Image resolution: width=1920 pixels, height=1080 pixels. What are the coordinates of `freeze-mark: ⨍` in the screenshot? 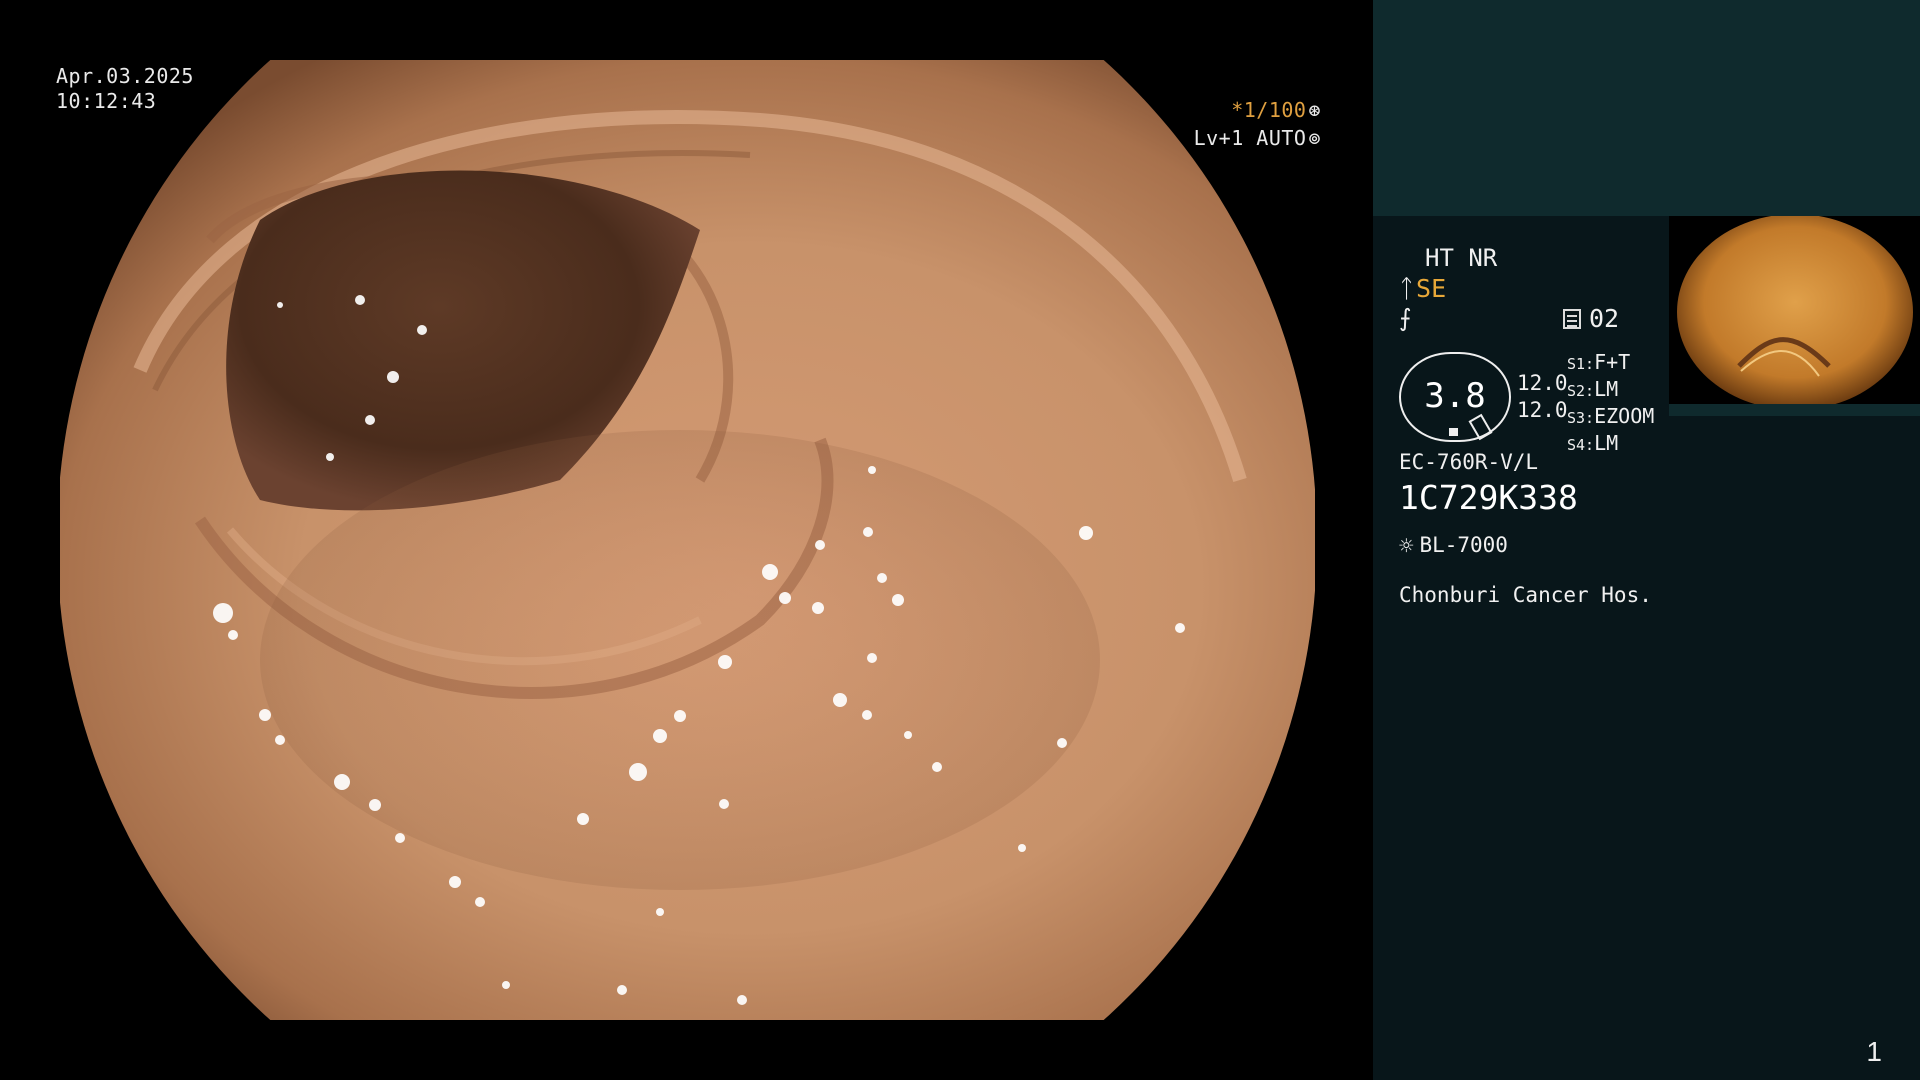 It's located at (1405, 318).